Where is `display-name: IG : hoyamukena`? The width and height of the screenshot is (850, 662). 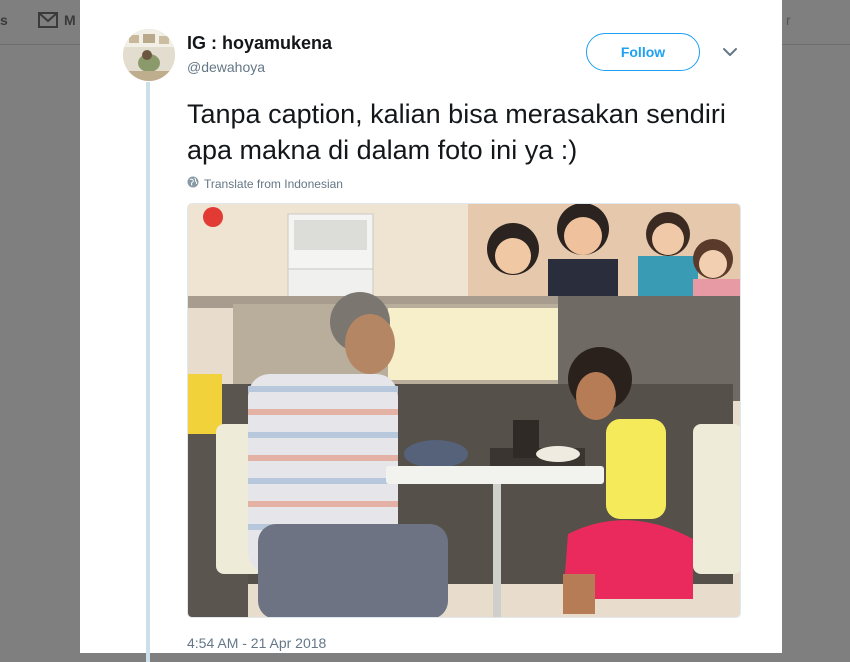
display-name: IG : hoyamukena is located at coordinates (259, 43).